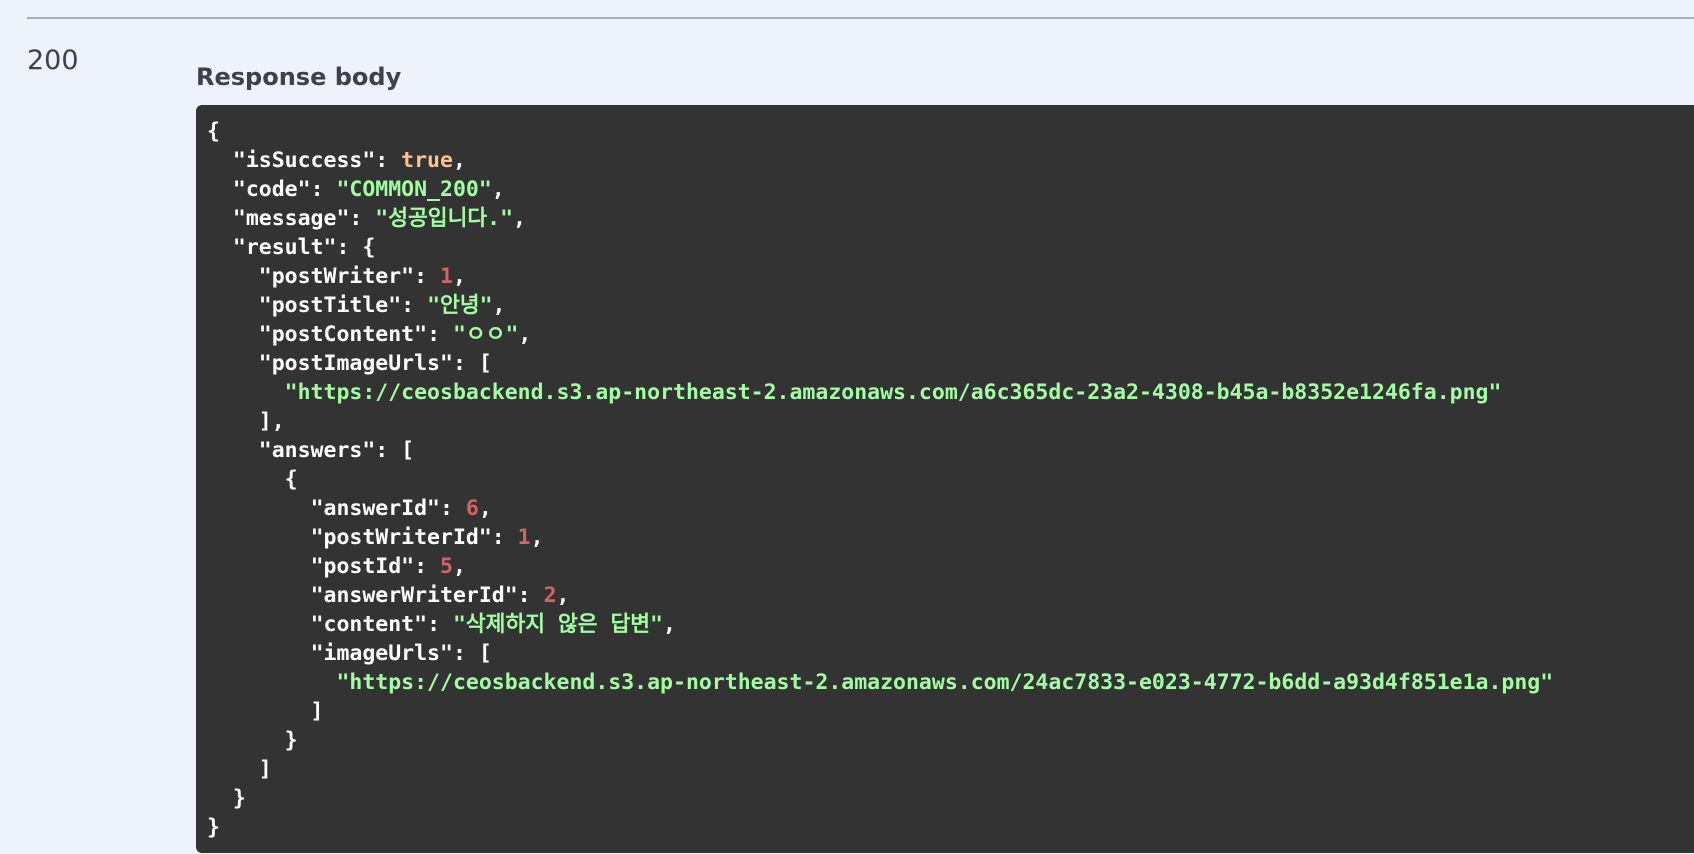  I want to click on json-key: "result", so click(284, 247).